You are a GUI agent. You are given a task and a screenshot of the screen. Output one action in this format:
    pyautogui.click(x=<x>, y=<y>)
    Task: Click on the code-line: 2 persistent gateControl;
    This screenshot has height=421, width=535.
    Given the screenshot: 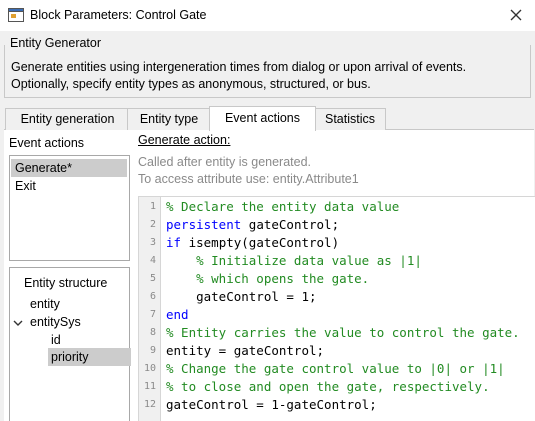 What is the action you would take?
    pyautogui.click(x=337, y=225)
    